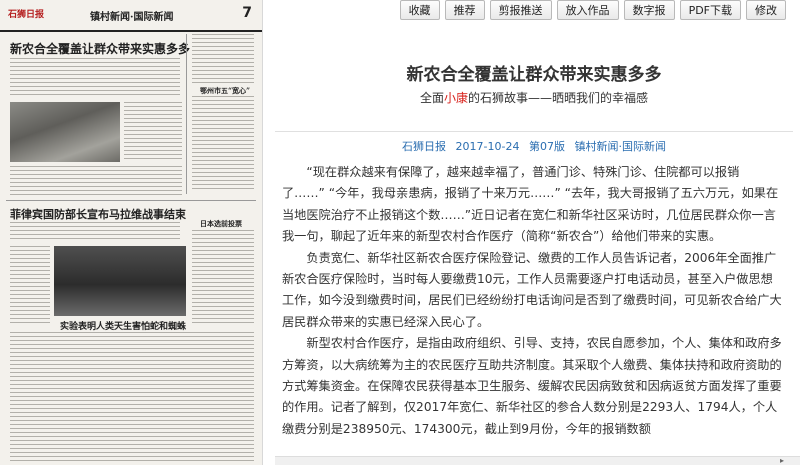  I want to click on subtitle-highlight: 小康, so click(455, 98).